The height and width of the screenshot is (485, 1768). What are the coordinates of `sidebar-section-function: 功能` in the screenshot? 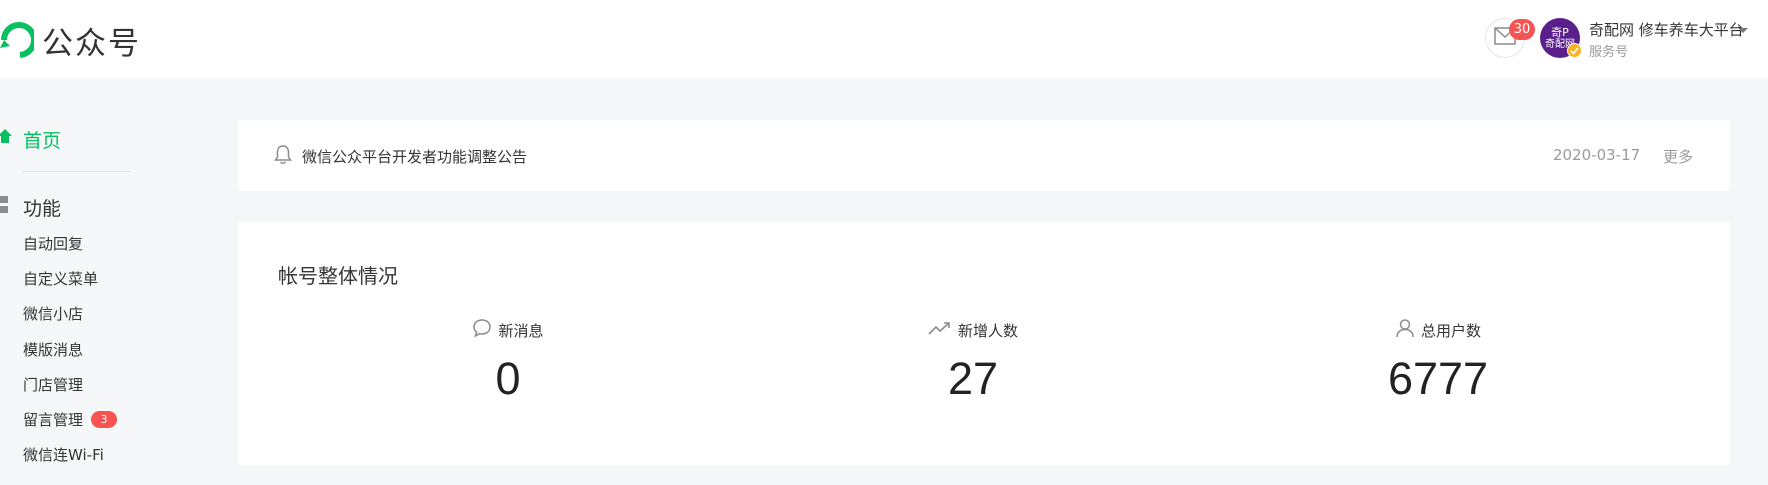 It's located at (42, 209).